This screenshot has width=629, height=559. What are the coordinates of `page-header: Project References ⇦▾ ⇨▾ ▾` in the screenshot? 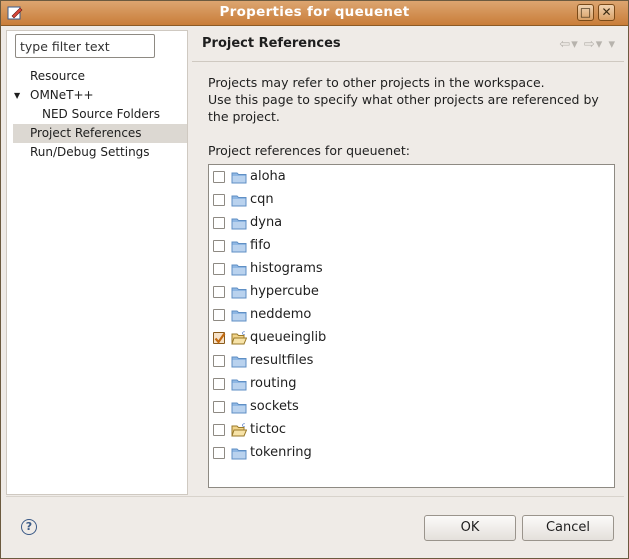 It's located at (408, 45).